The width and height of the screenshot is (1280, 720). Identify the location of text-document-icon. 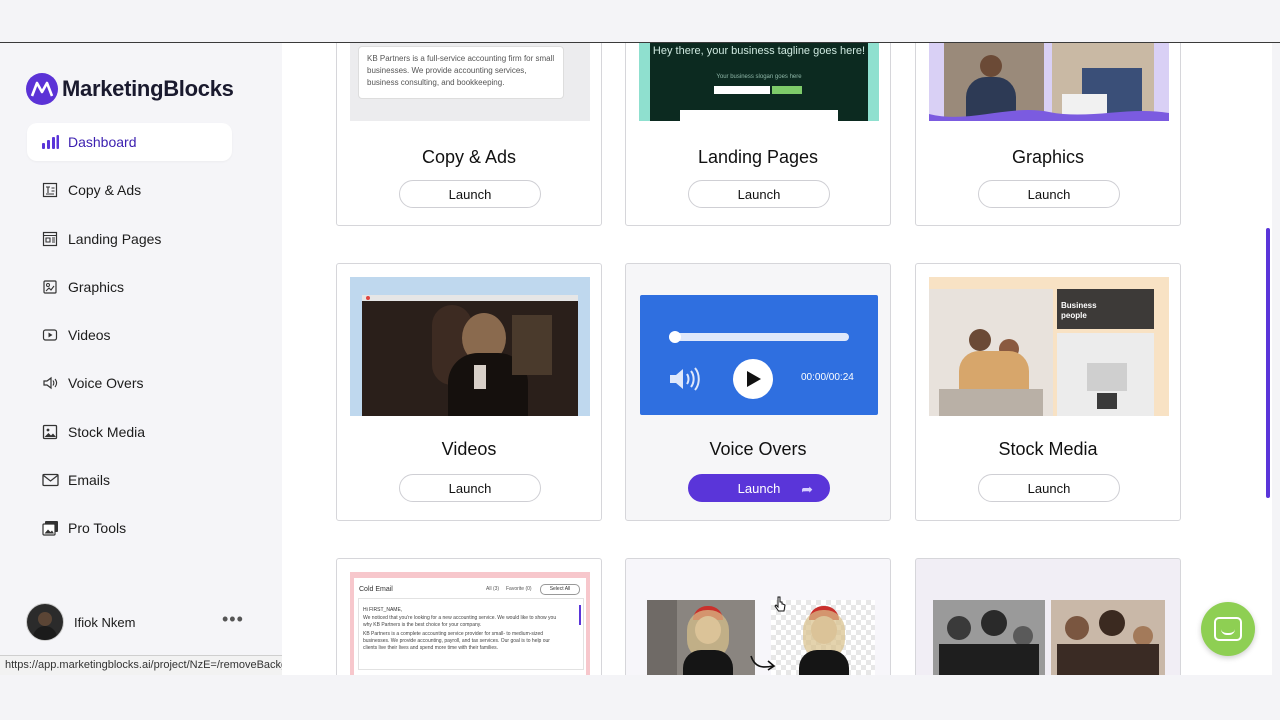
(50, 190).